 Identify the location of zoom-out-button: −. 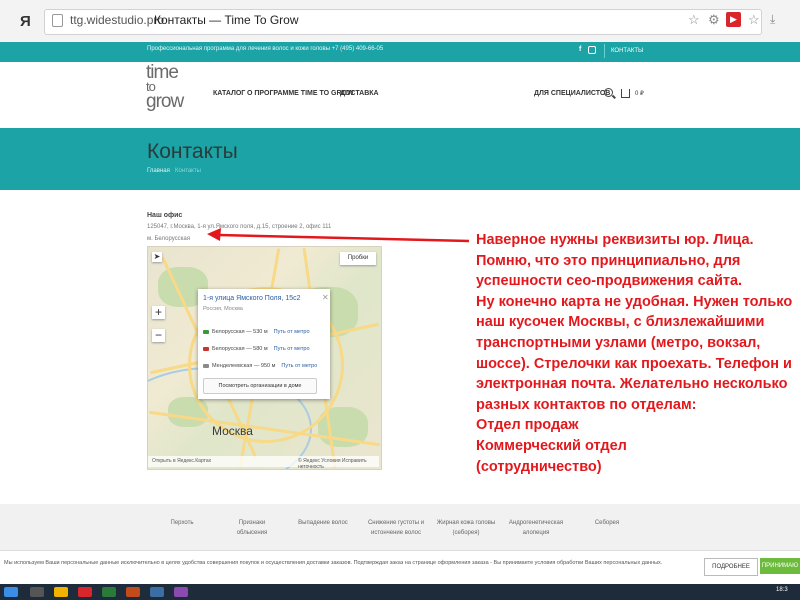
(158, 335).